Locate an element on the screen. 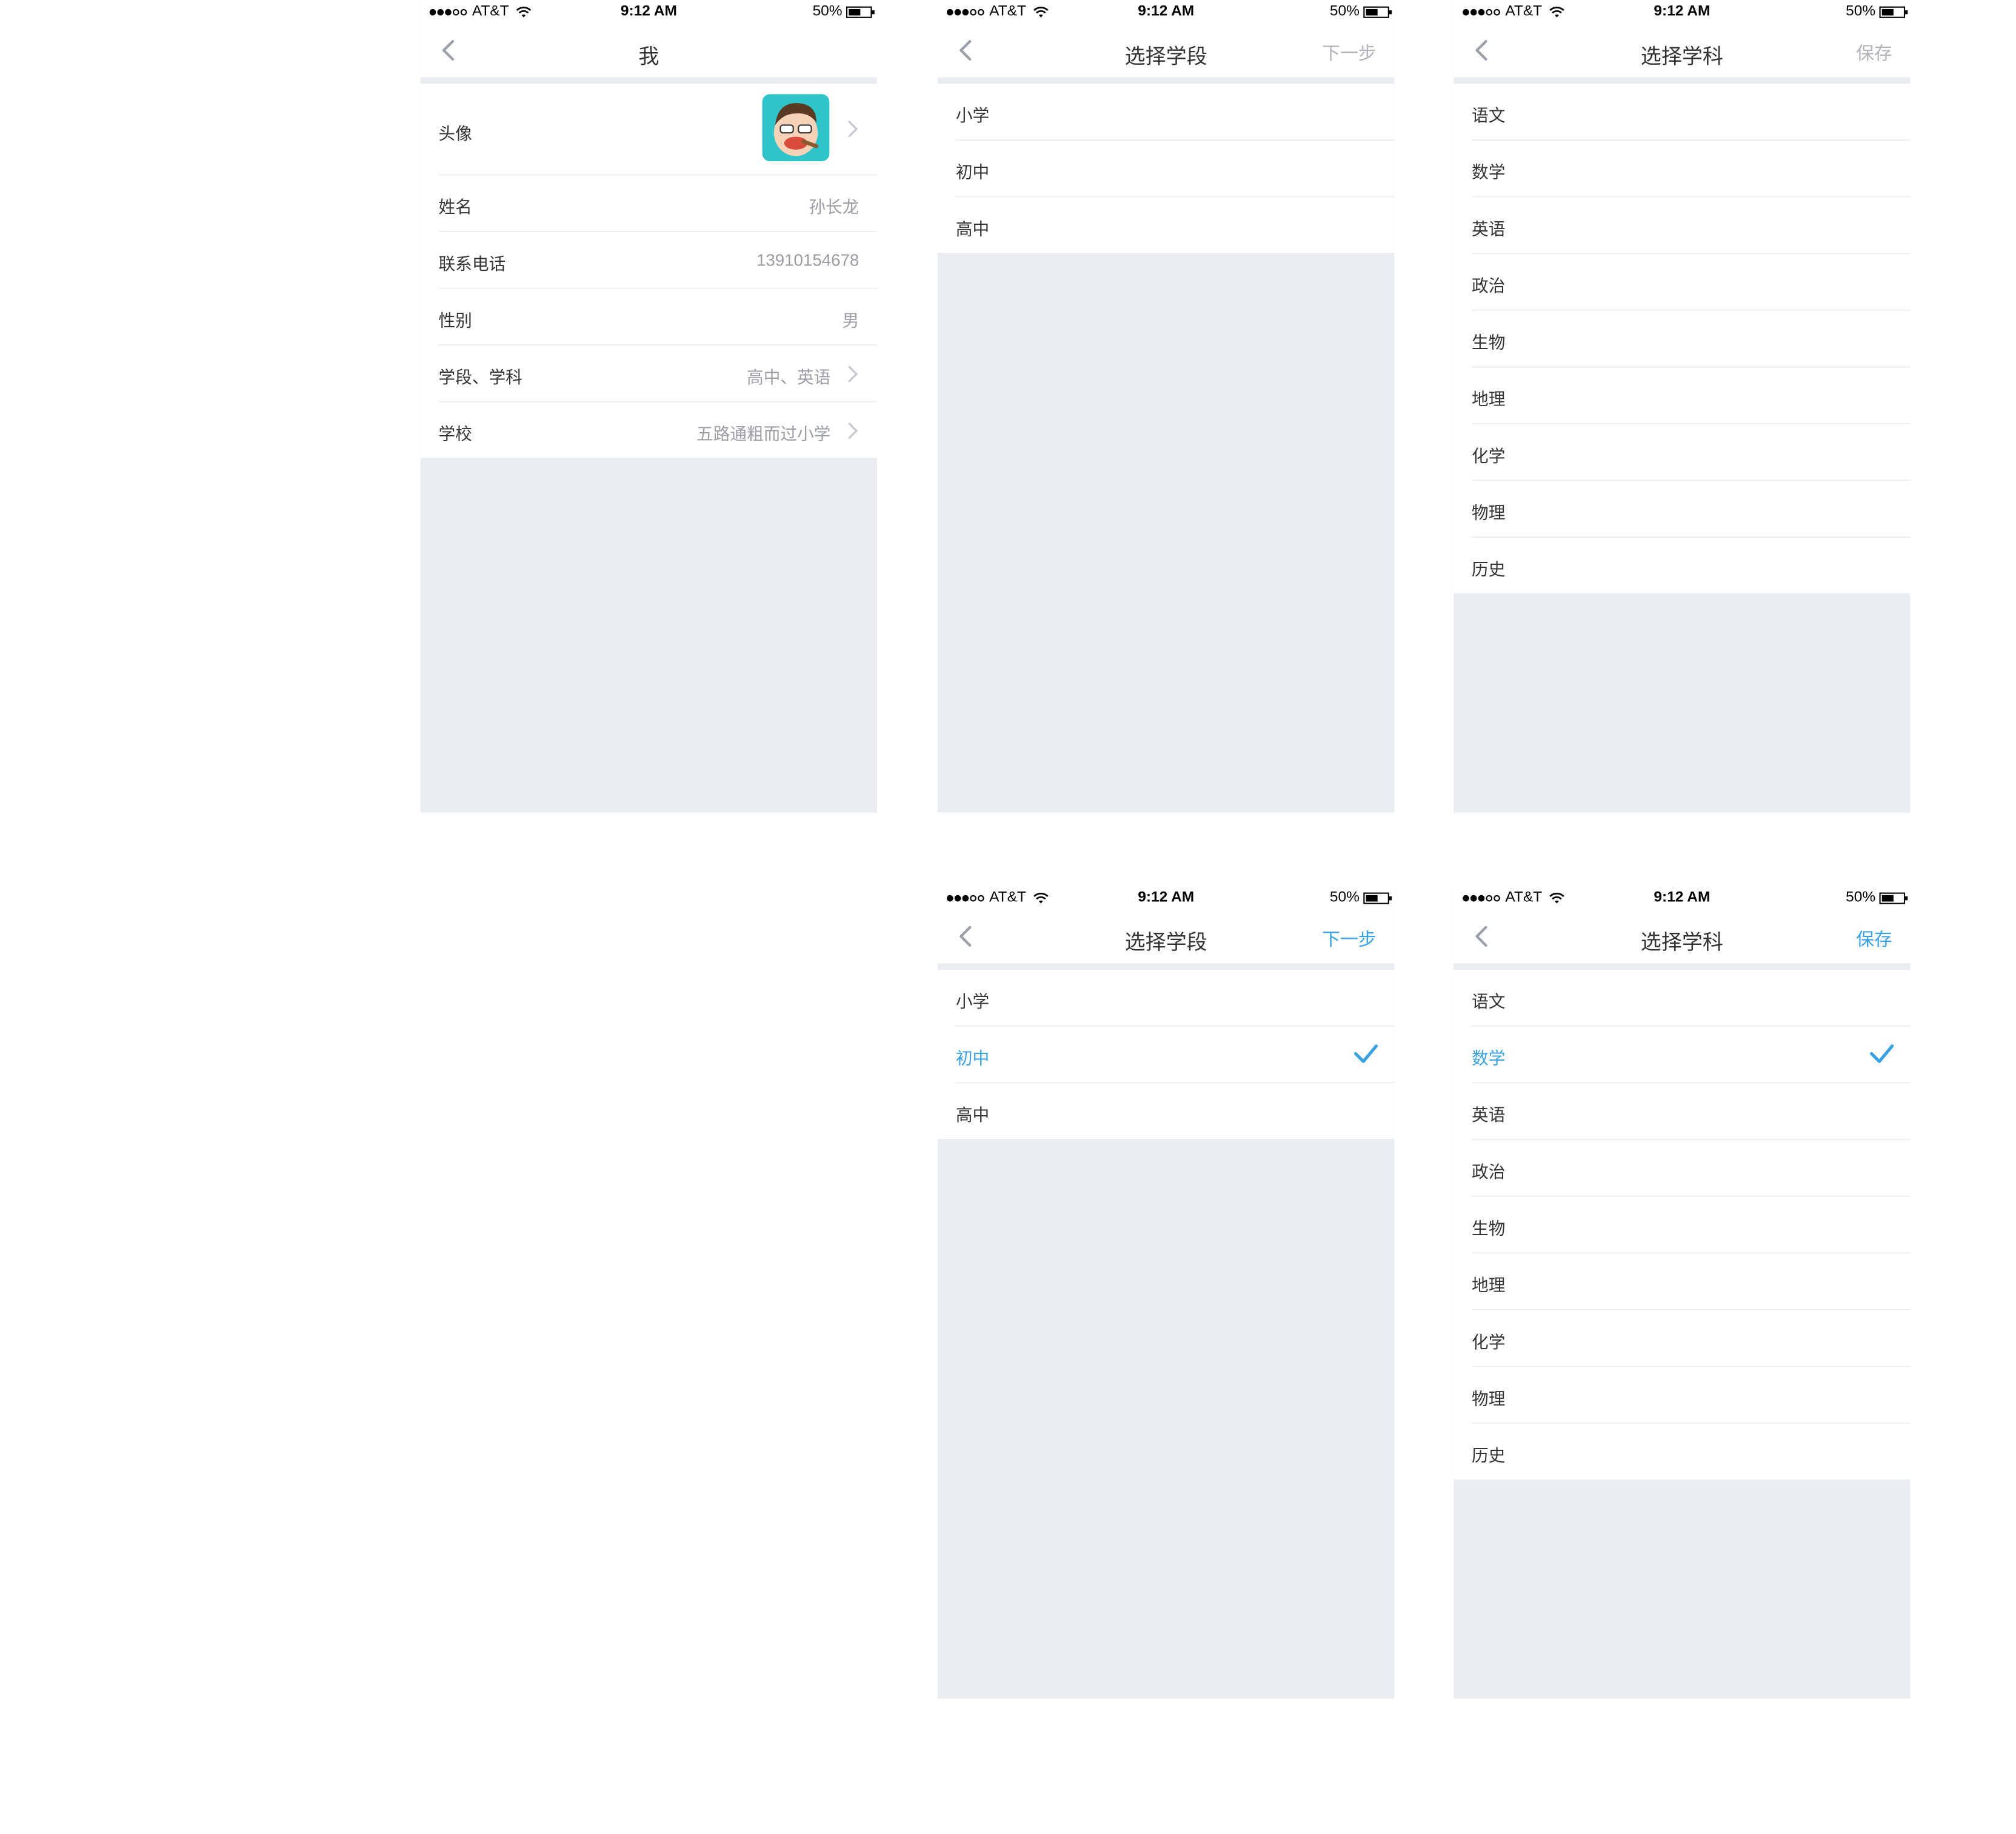 The image size is (2016, 1834). item-label: 小学 is located at coordinates (972, 1002).